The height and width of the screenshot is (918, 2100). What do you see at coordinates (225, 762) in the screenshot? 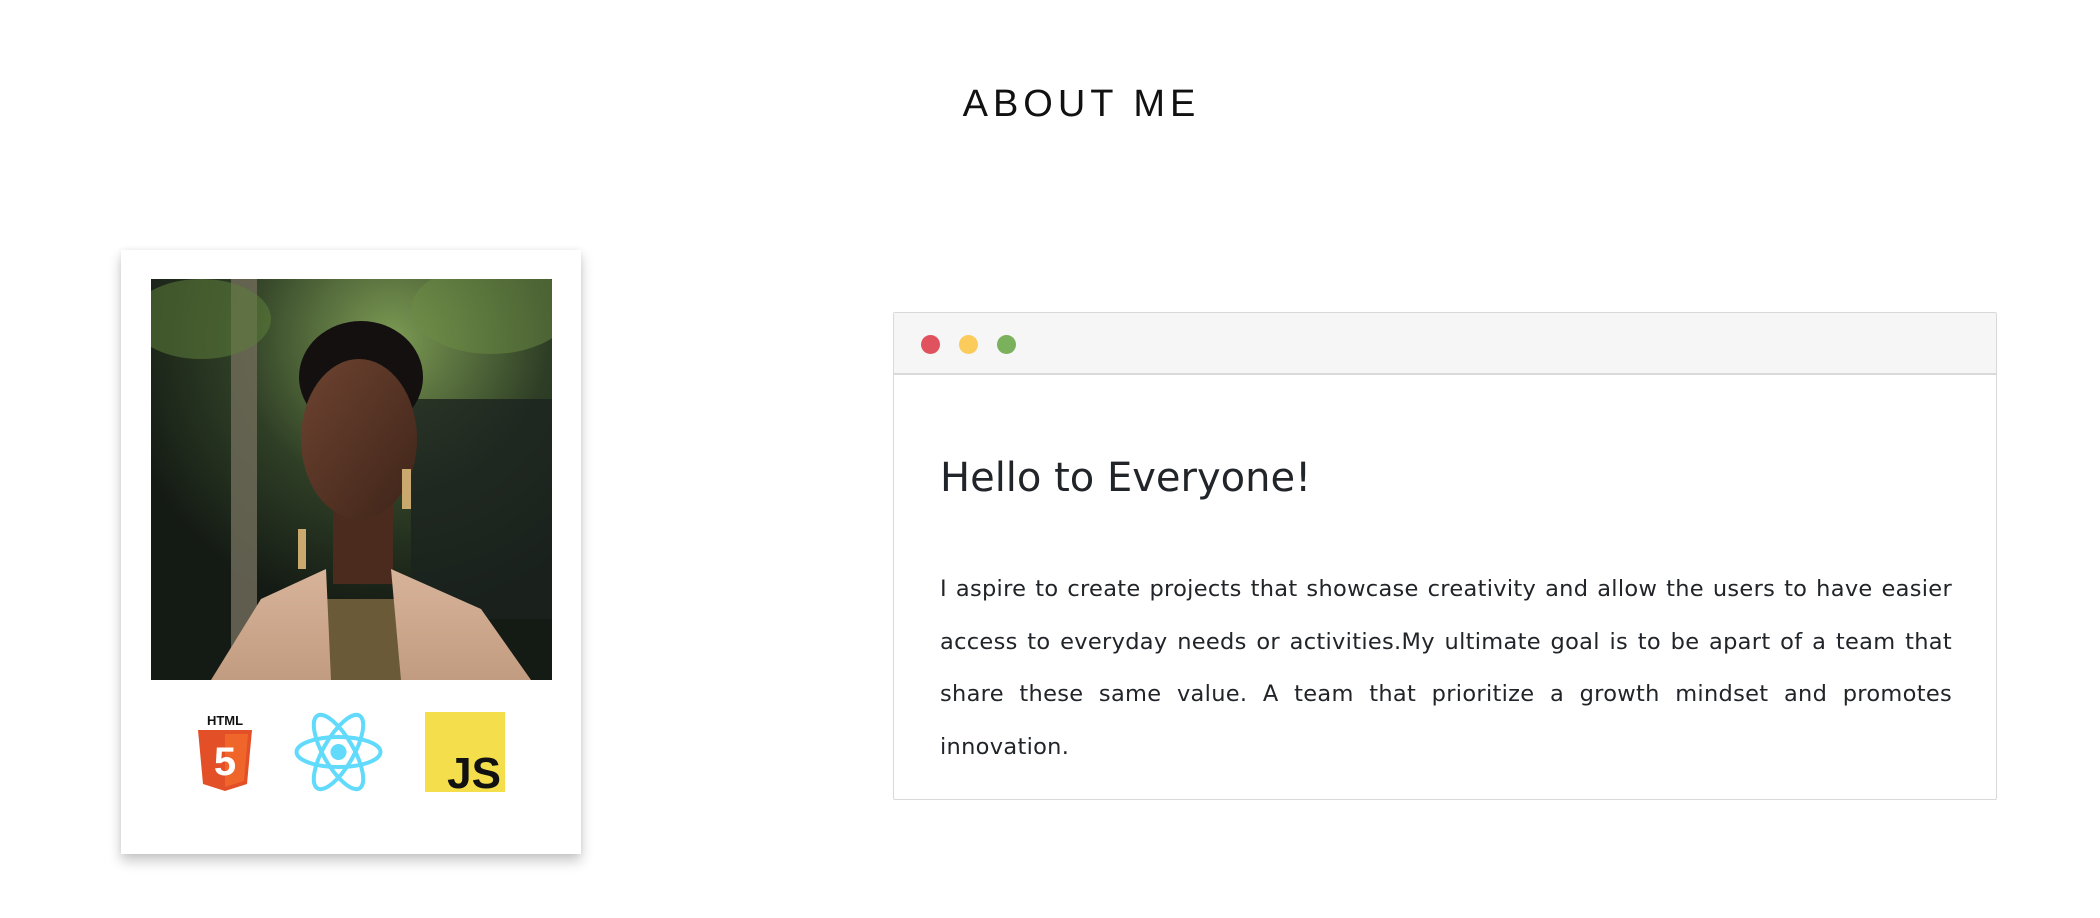
I see `html5-glyph: 5` at bounding box center [225, 762].